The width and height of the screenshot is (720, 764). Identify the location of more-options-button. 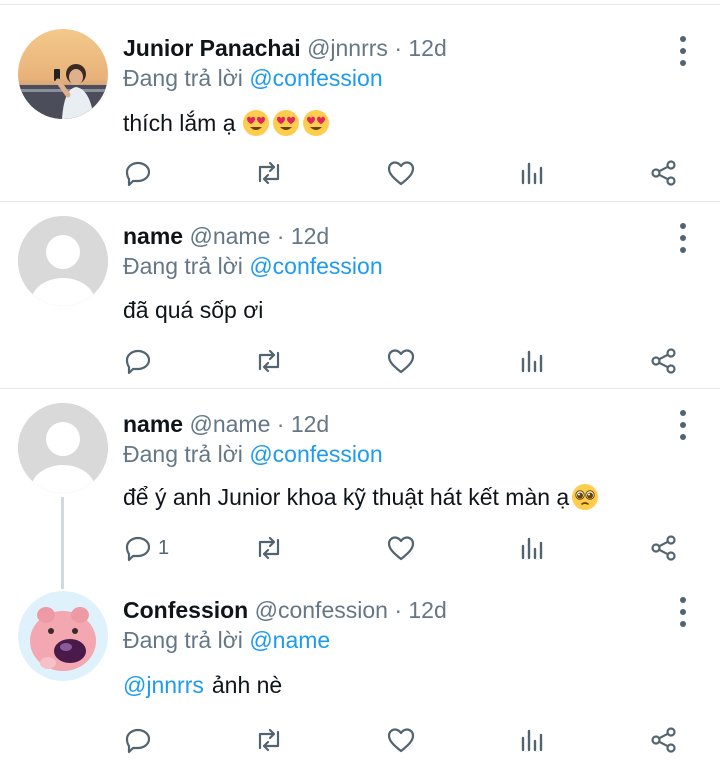
(683, 612).